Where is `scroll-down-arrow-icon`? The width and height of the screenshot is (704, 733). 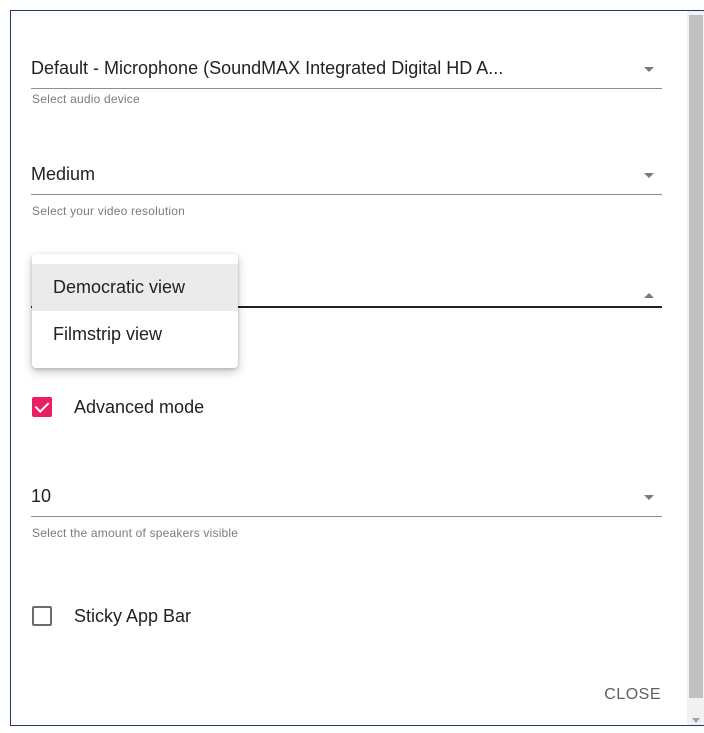 scroll-down-arrow-icon is located at coordinates (696, 720).